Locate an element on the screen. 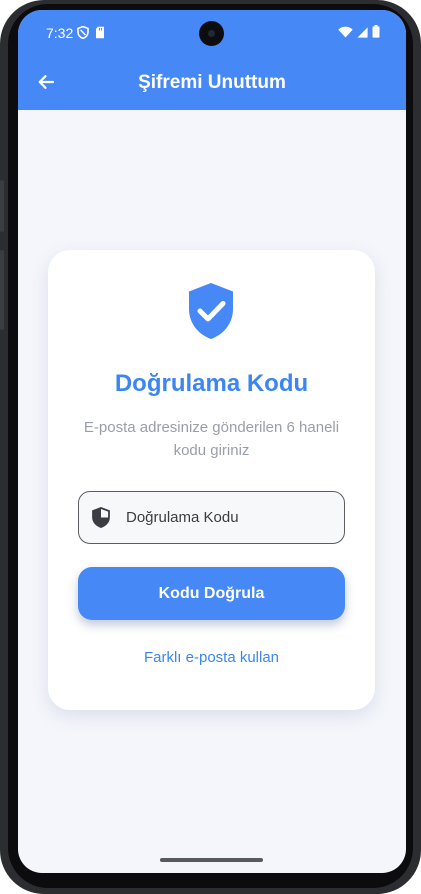 The image size is (421, 894). home-indicator is located at coordinates (211, 860).